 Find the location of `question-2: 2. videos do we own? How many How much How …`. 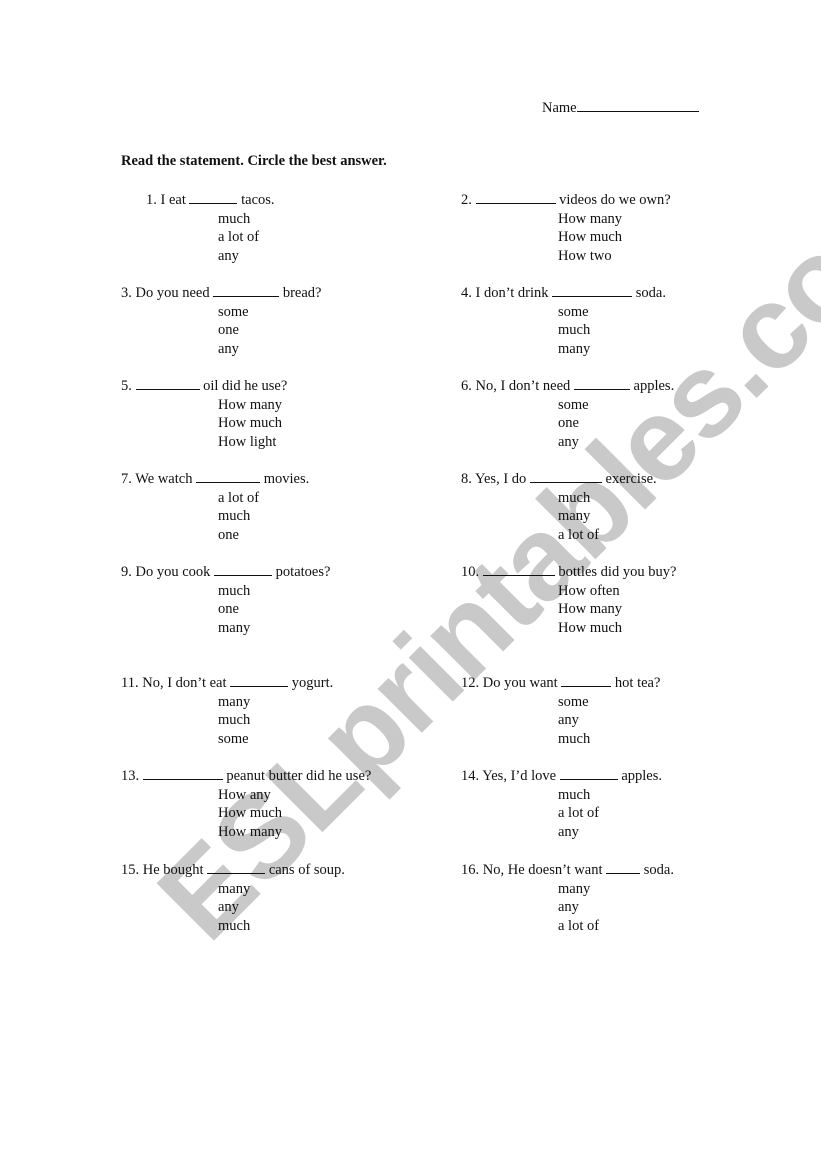

question-2: 2. videos do we own? How many How much How … is located at coordinates (566, 228).